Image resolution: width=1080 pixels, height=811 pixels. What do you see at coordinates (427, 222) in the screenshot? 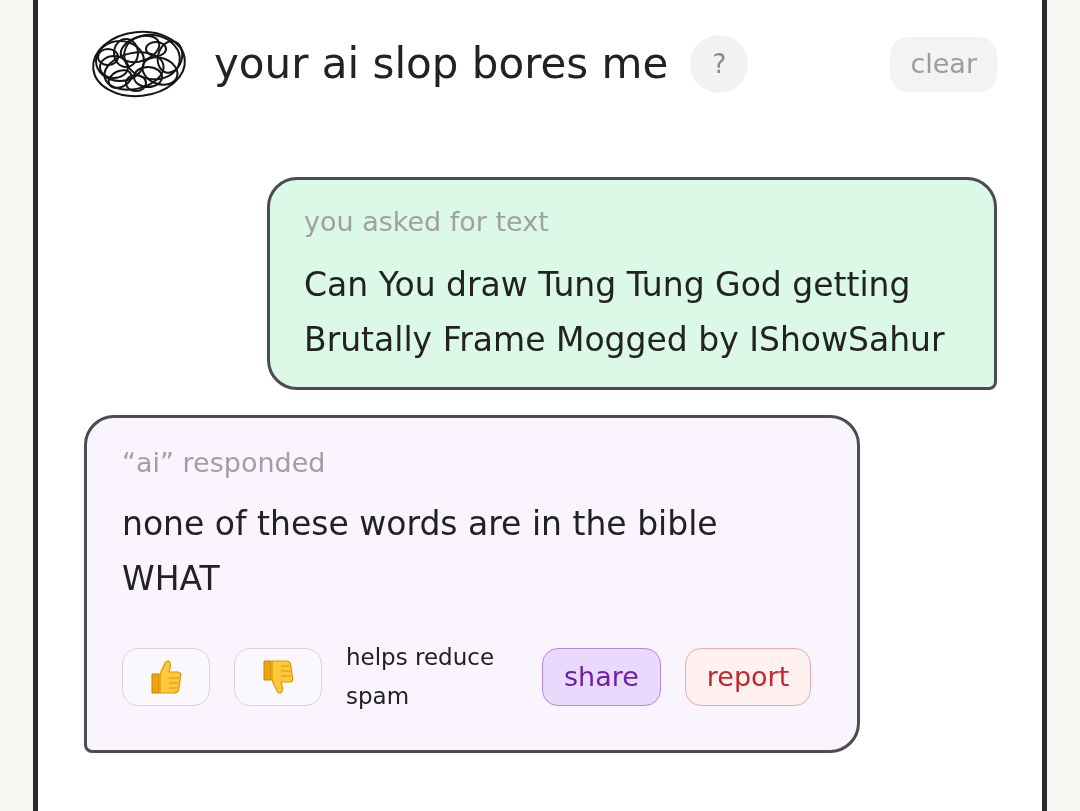
I see `message-label: you asked for text` at bounding box center [427, 222].